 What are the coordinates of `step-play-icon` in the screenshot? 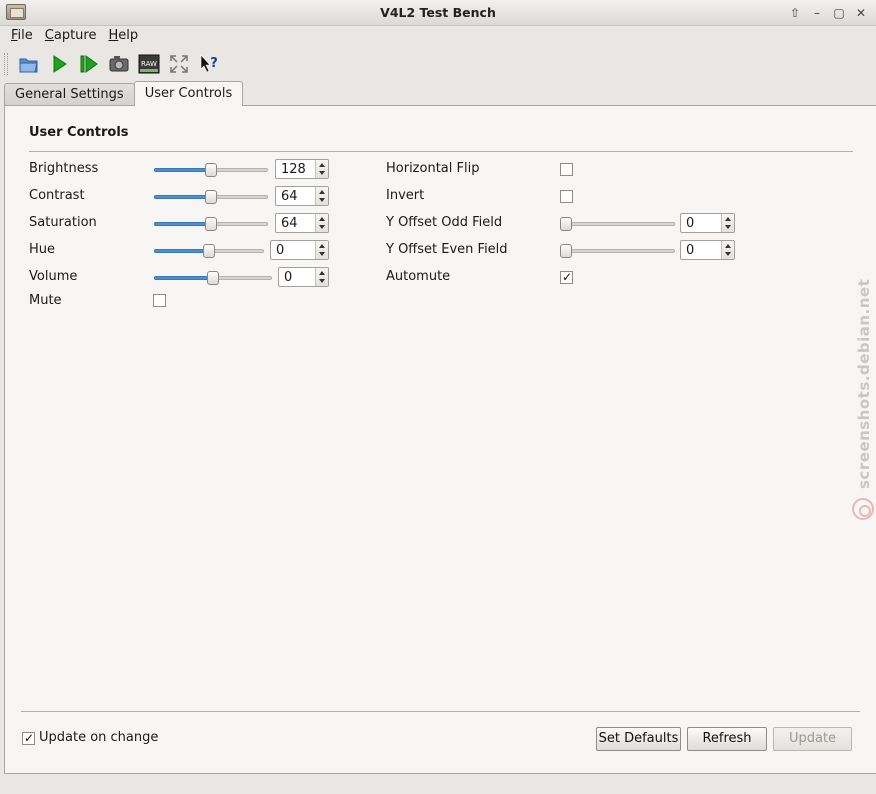 It's located at (89, 64).